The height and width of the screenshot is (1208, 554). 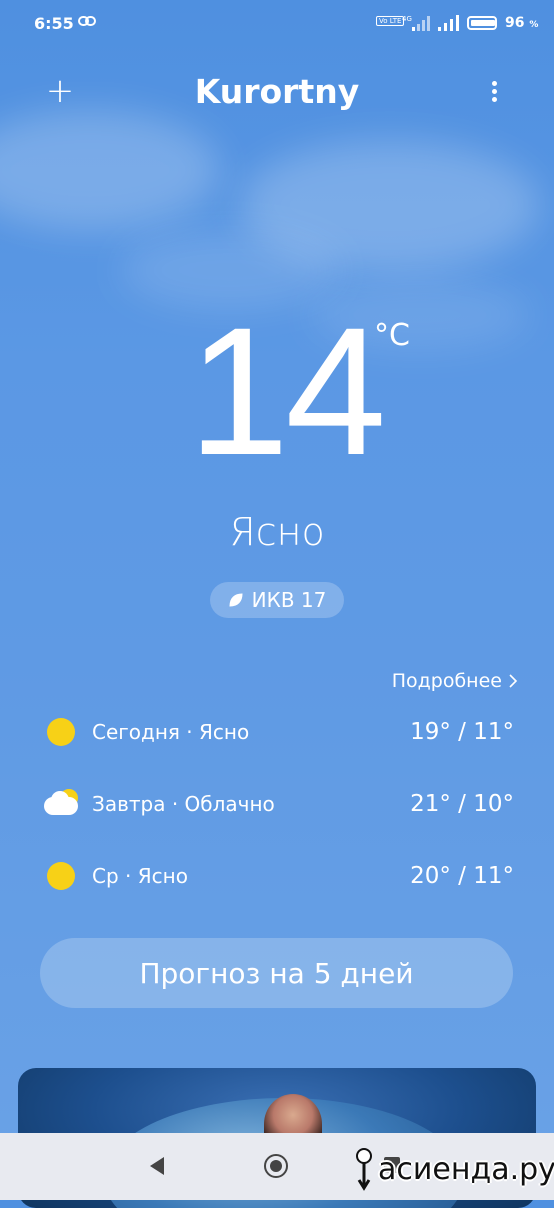 I want to click on signal-4g-icon: 4G, so click(x=416, y=23).